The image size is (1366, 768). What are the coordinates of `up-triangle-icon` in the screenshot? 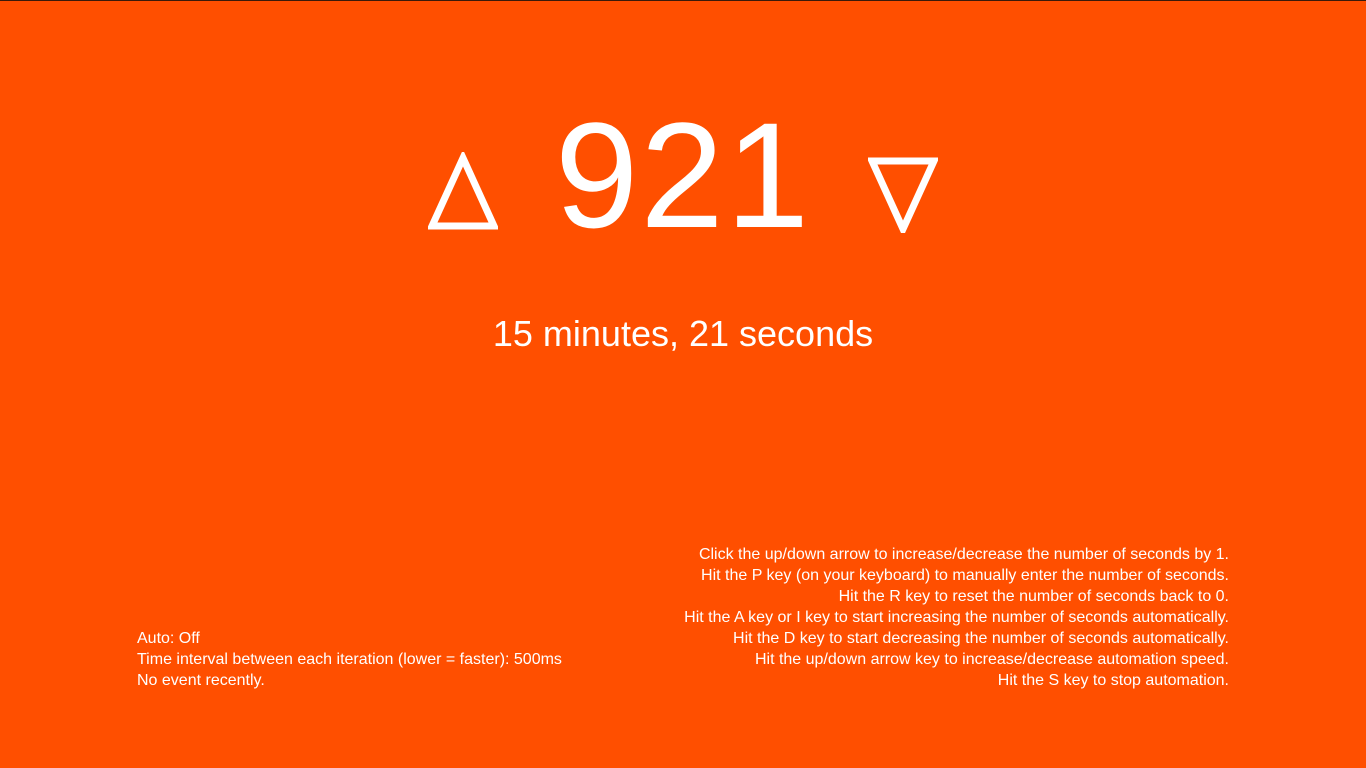 It's located at (463, 189).